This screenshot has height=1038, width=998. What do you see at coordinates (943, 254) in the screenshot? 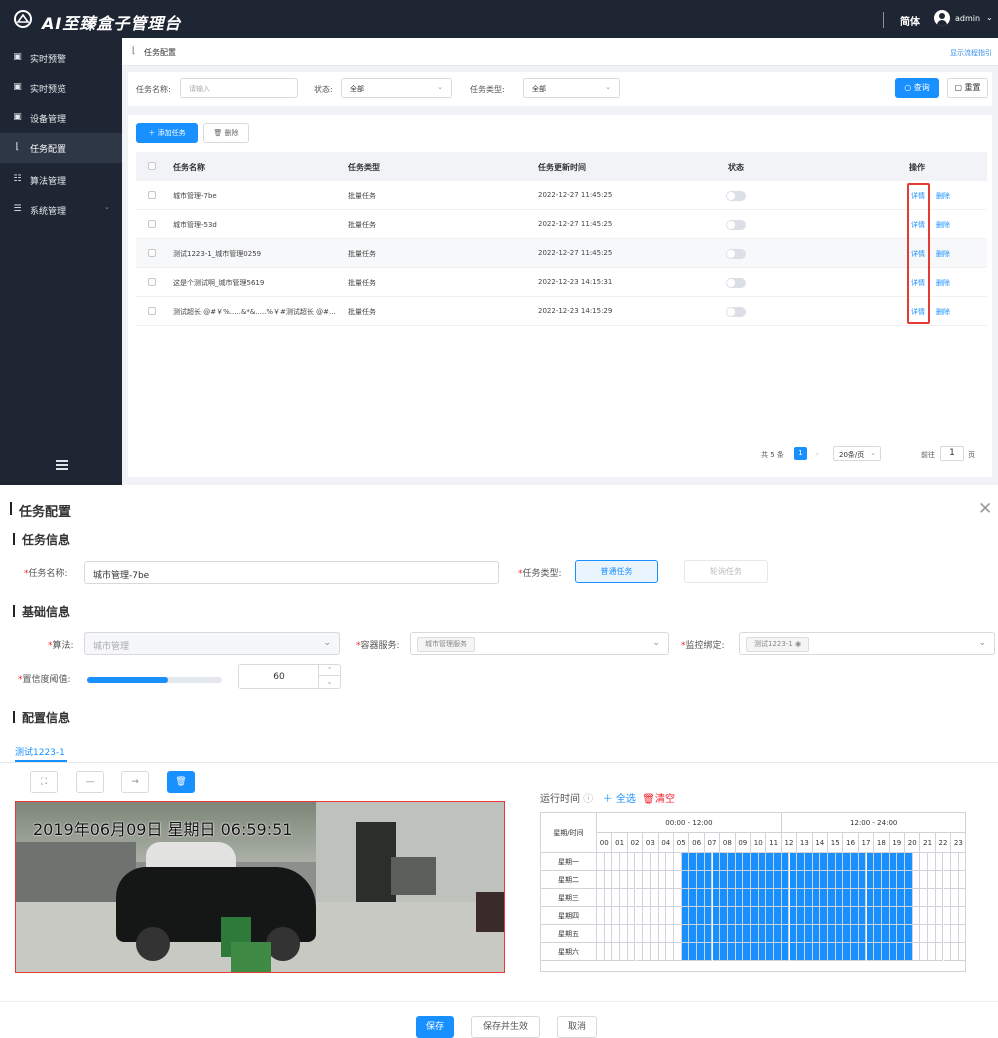
I see `delete-link: 删除` at bounding box center [943, 254].